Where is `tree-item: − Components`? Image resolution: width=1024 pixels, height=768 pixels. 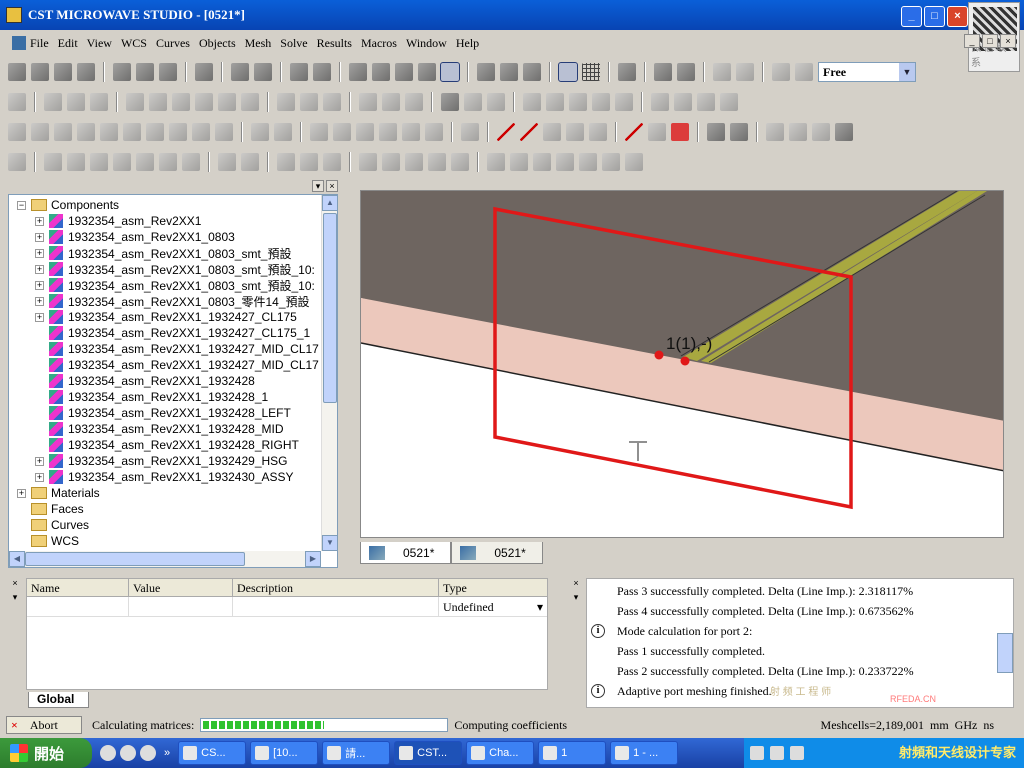 tree-item: − Components is located at coordinates (68, 205).